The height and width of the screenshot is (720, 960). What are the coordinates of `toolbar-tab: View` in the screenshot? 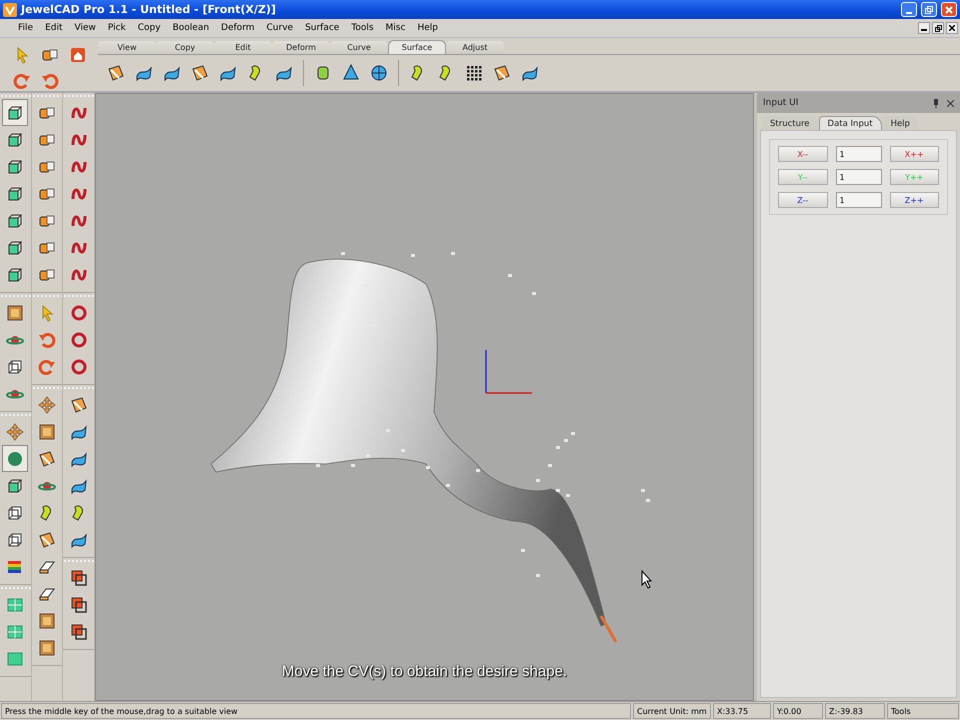 It's located at (127, 47).